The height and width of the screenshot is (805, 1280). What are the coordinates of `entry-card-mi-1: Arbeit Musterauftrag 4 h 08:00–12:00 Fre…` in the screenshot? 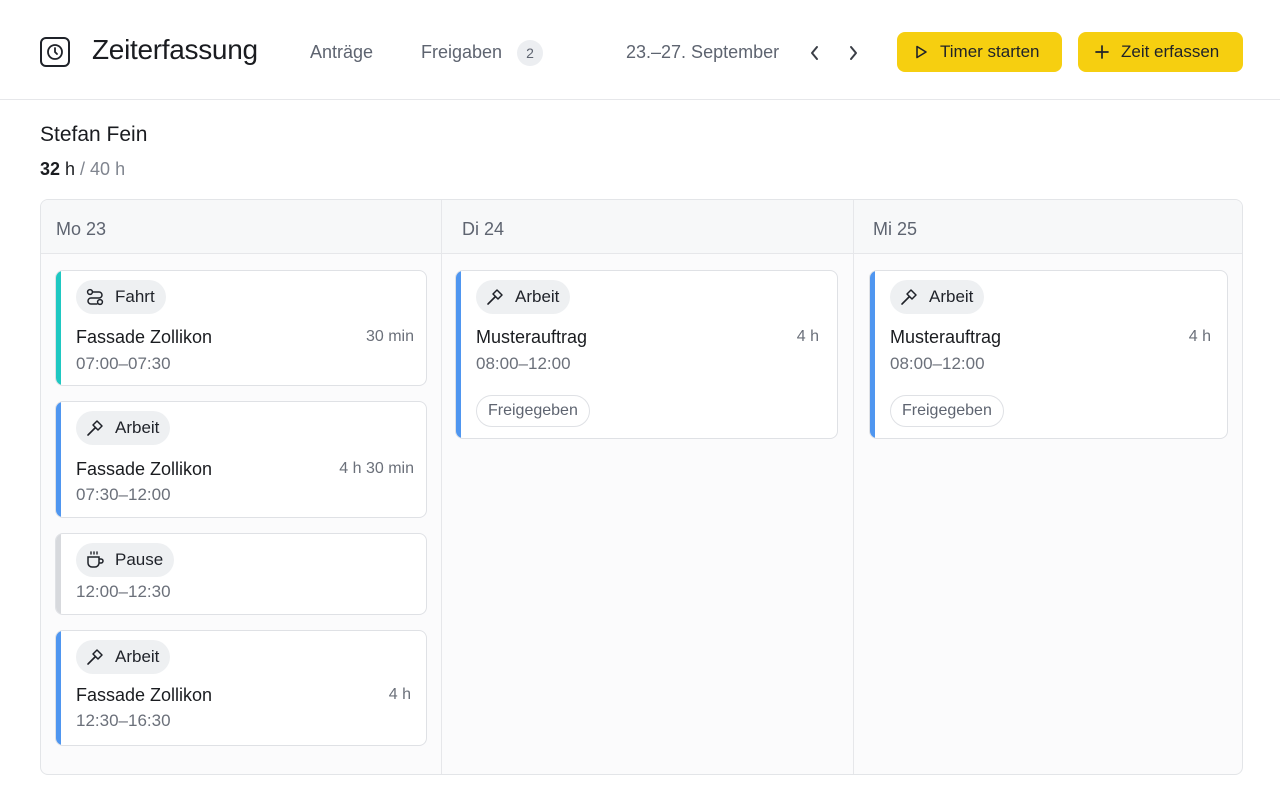 It's located at (1048, 354).